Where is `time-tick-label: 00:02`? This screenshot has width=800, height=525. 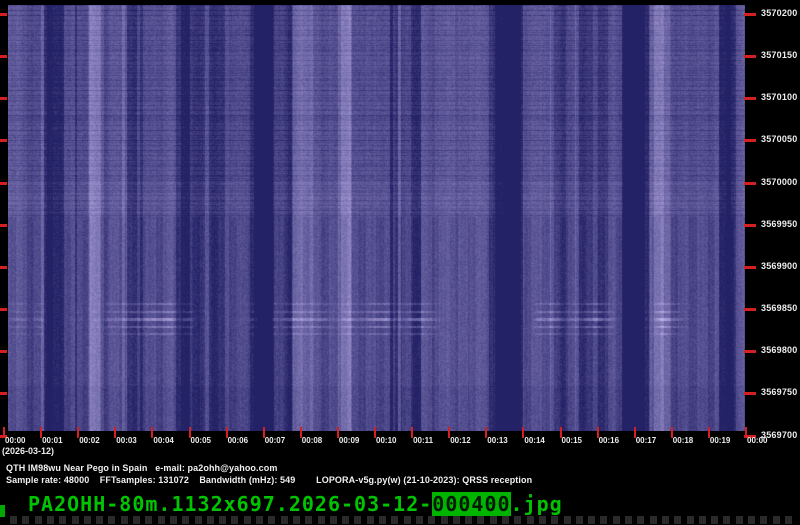 time-tick-label: 00:02 is located at coordinates (89, 440).